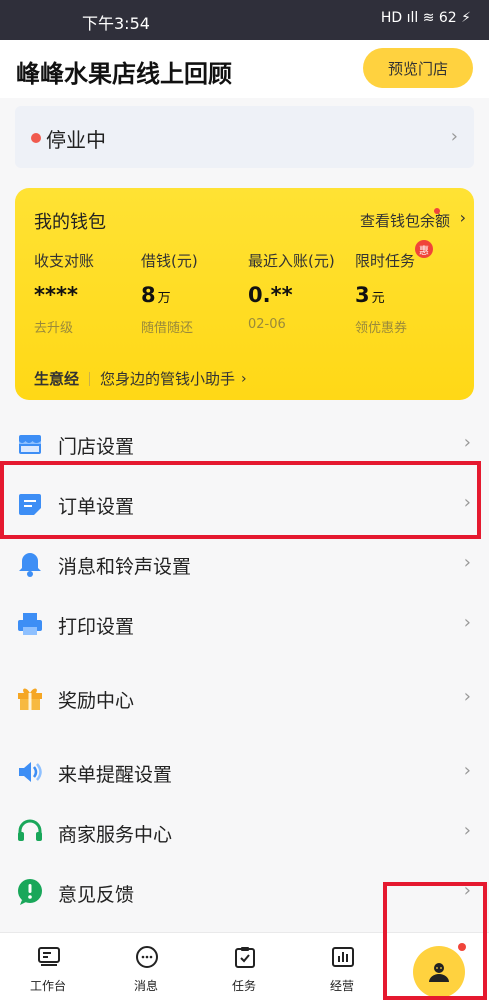  I want to click on status-dot, so click(36, 138).